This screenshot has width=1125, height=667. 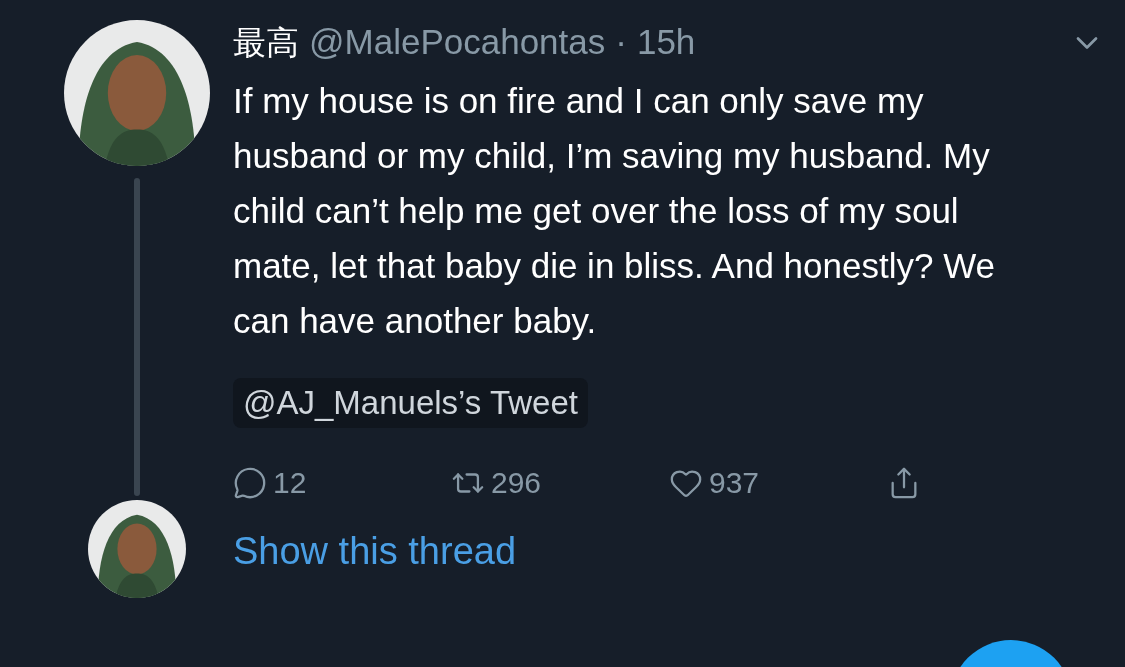 What do you see at coordinates (734, 483) in the screenshot?
I see `like-count: 937` at bounding box center [734, 483].